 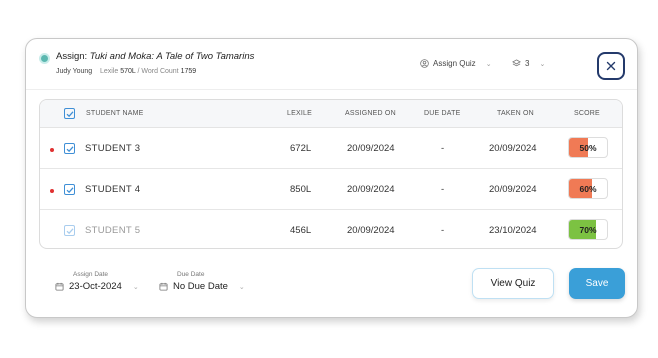 What do you see at coordinates (113, 148) in the screenshot?
I see `student-name: STUDENT 3` at bounding box center [113, 148].